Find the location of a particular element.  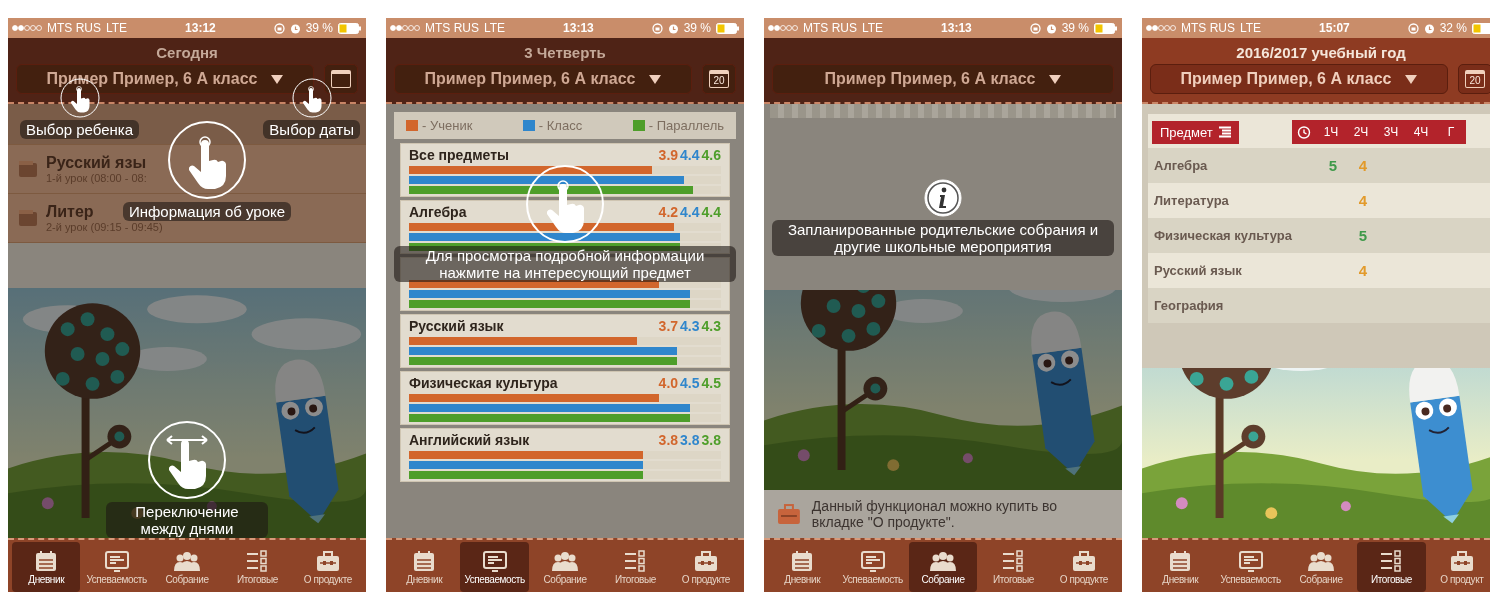

subject-name: География is located at coordinates (1189, 305).